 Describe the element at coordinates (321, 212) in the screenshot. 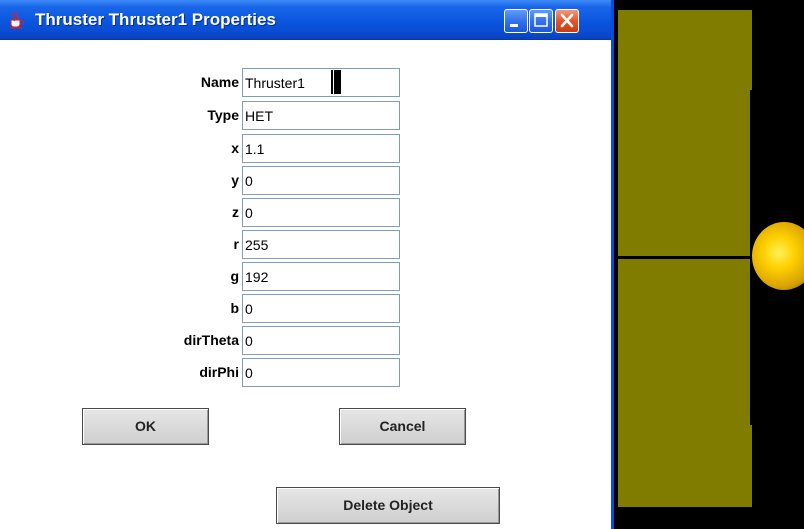

I see `z-field` at that location.